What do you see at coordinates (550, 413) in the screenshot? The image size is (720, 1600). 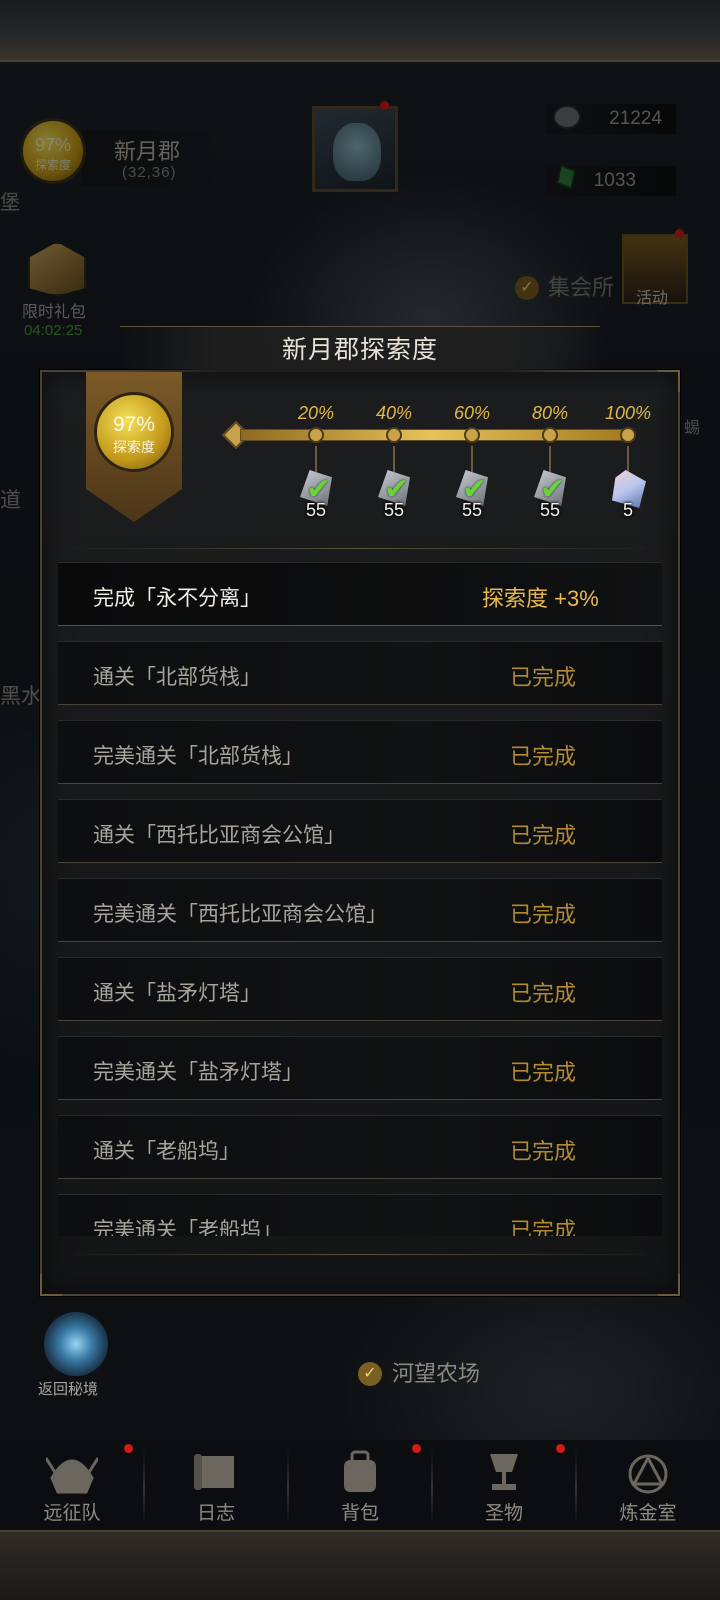 I see `milestone-label: 80%` at bounding box center [550, 413].